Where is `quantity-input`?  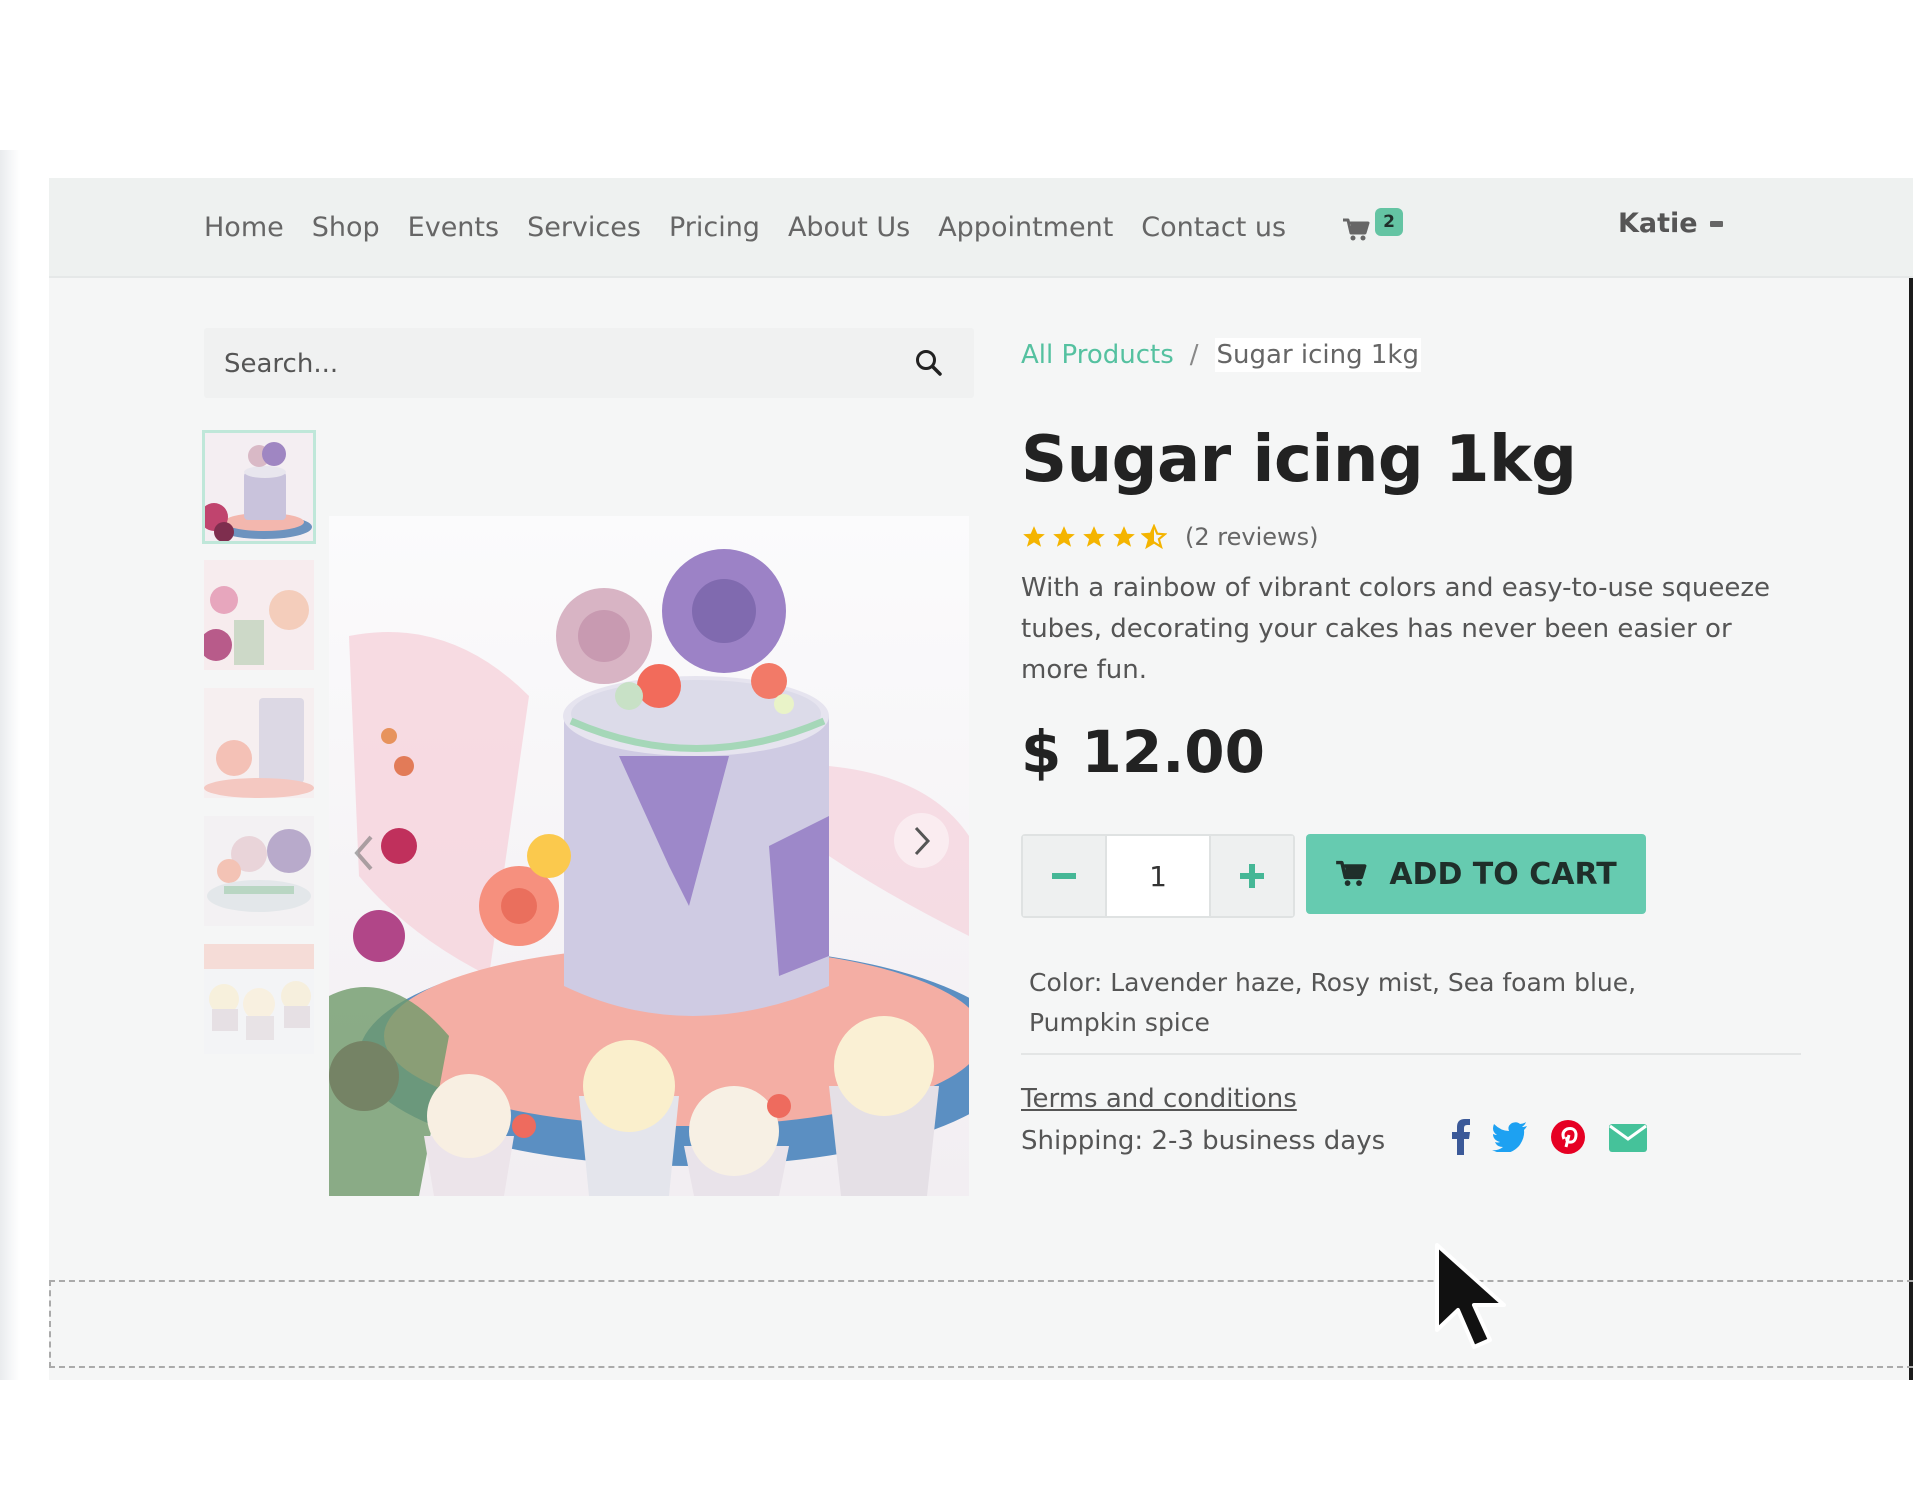 quantity-input is located at coordinates (1158, 876).